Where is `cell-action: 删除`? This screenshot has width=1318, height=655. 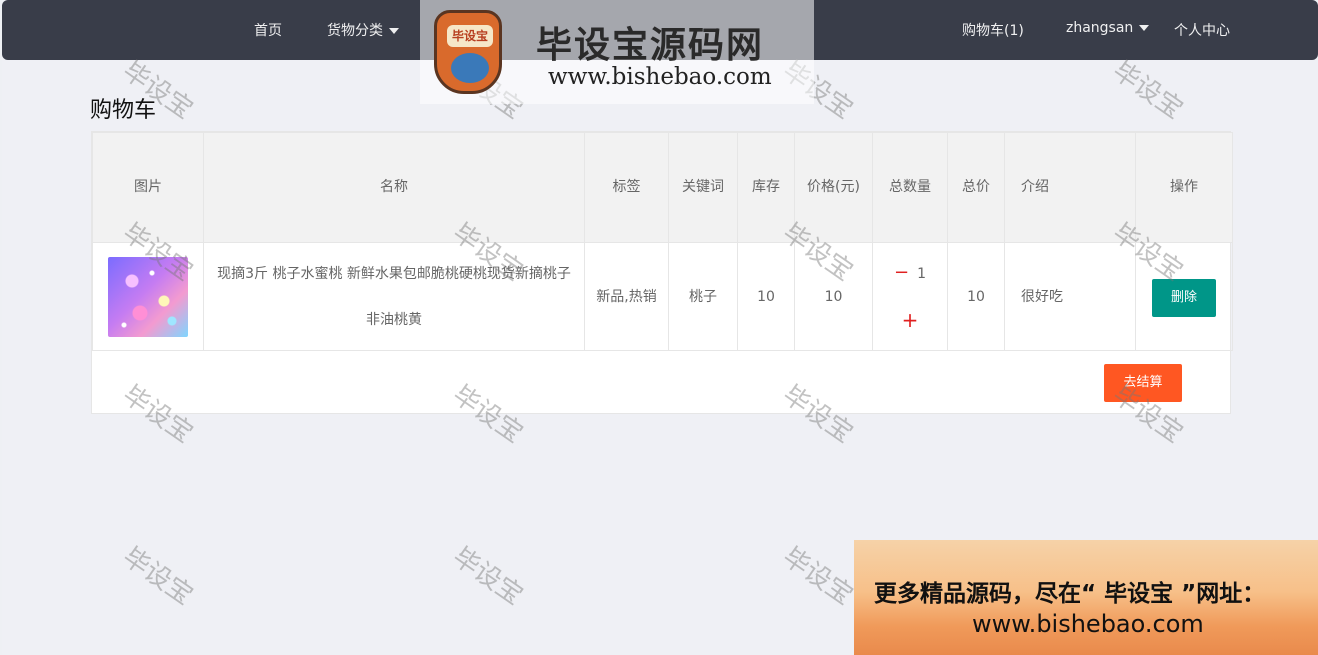
cell-action: 删除 is located at coordinates (1184, 296).